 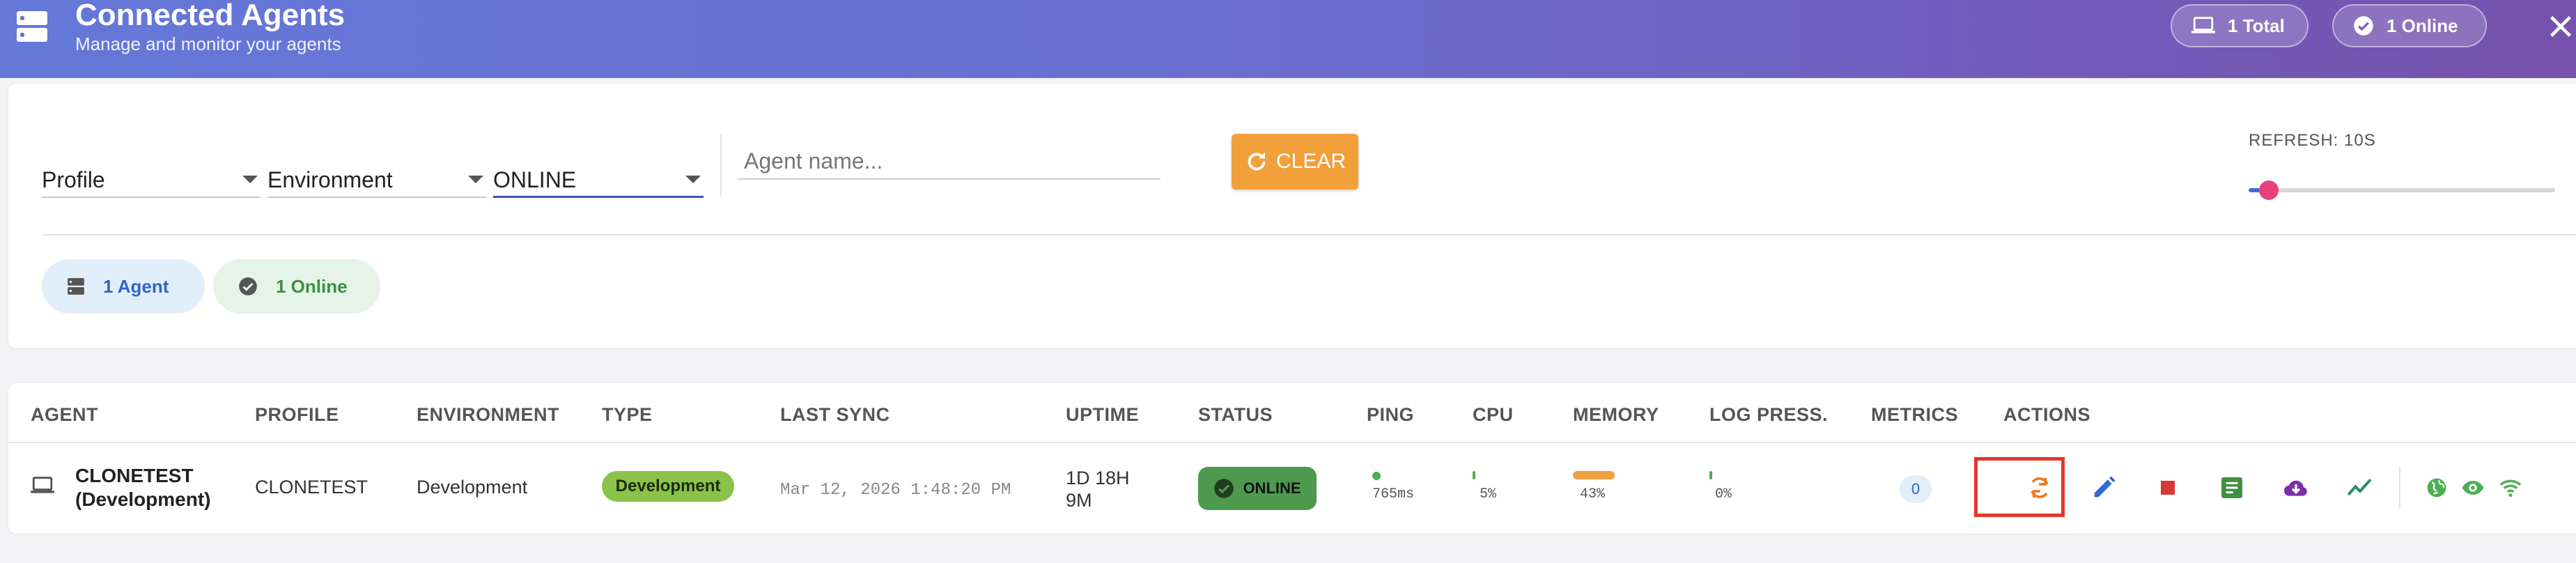 What do you see at coordinates (1710, 475) in the screenshot?
I see `log-pressure-bar-fill` at bounding box center [1710, 475].